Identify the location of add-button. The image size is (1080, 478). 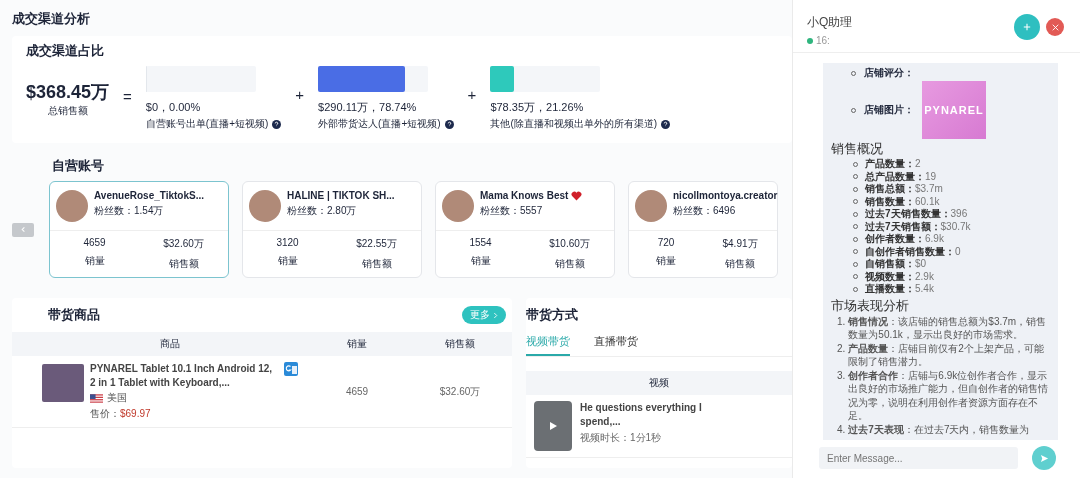
(1027, 27).